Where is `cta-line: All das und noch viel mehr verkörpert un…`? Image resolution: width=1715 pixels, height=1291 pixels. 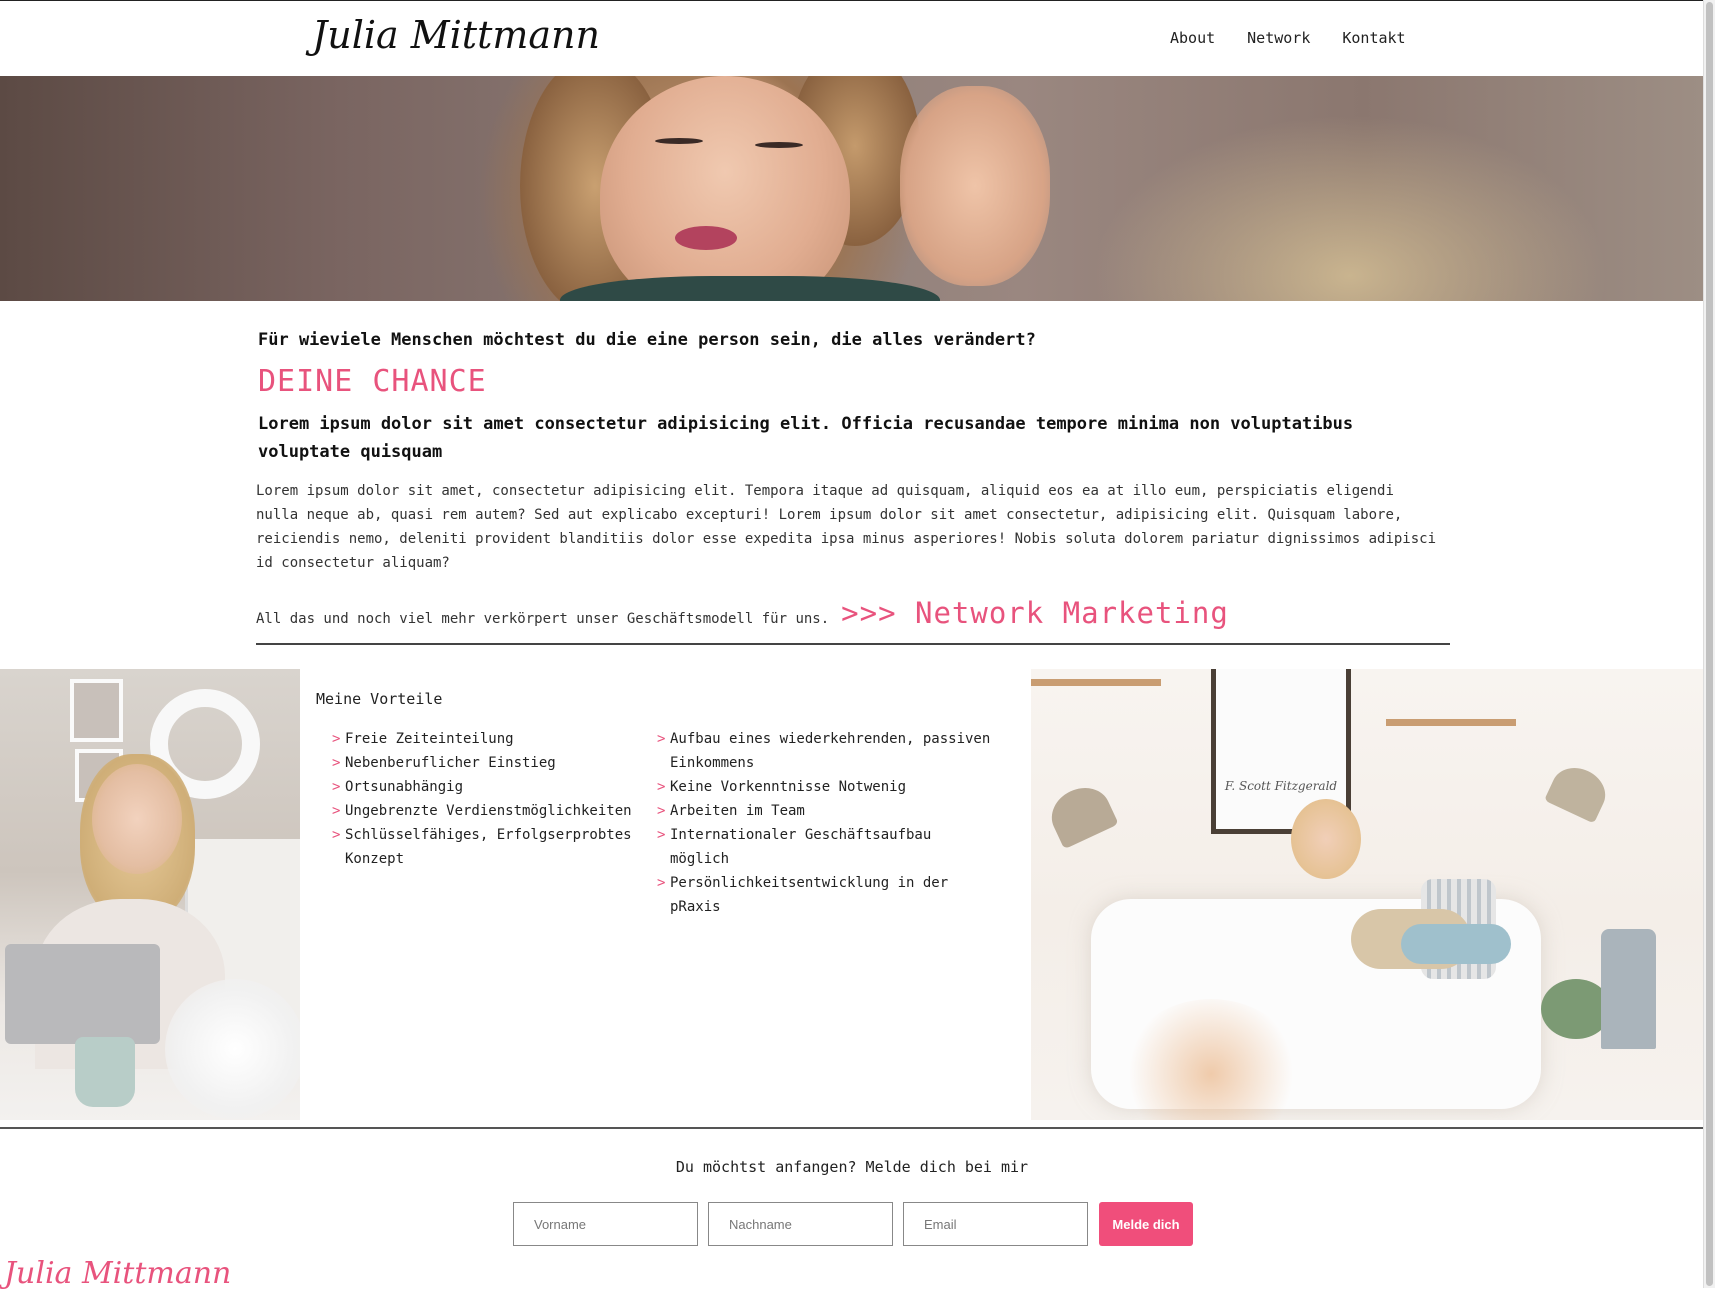
cta-line: All das und noch viel mehr verkörpert un… is located at coordinates (742, 613).